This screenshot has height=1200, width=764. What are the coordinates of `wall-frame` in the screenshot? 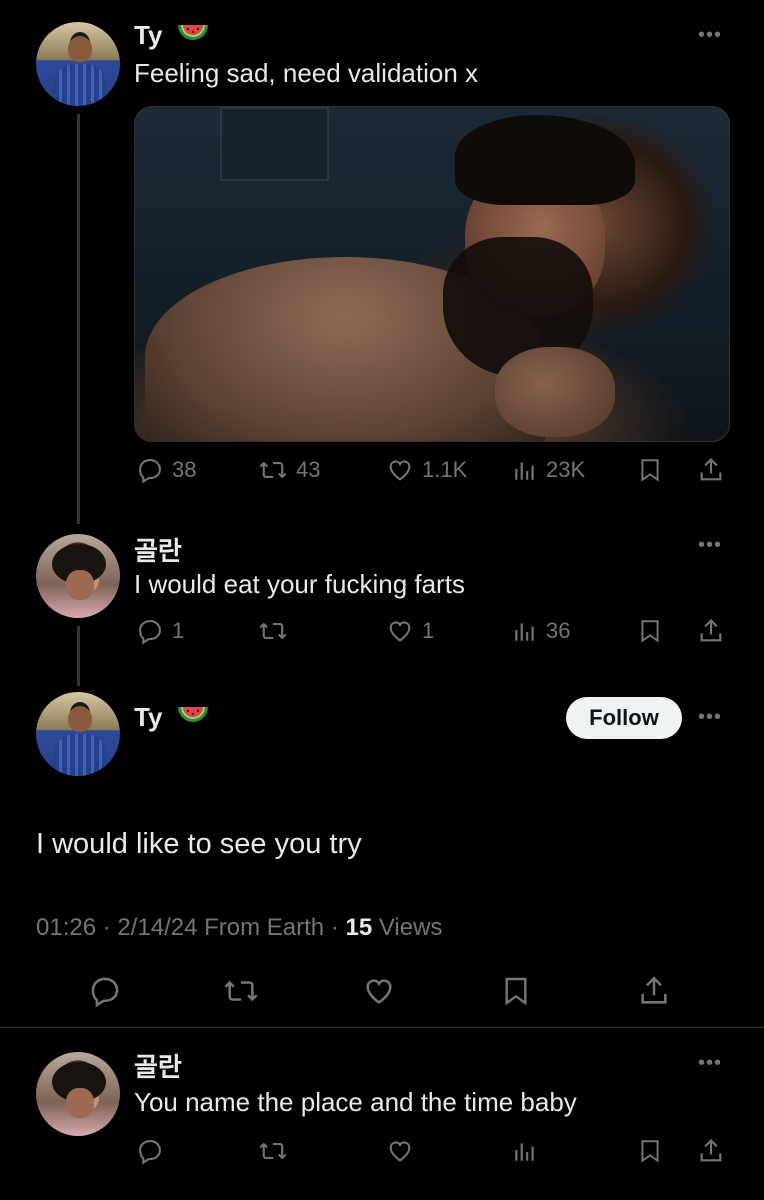 It's located at (274, 144).